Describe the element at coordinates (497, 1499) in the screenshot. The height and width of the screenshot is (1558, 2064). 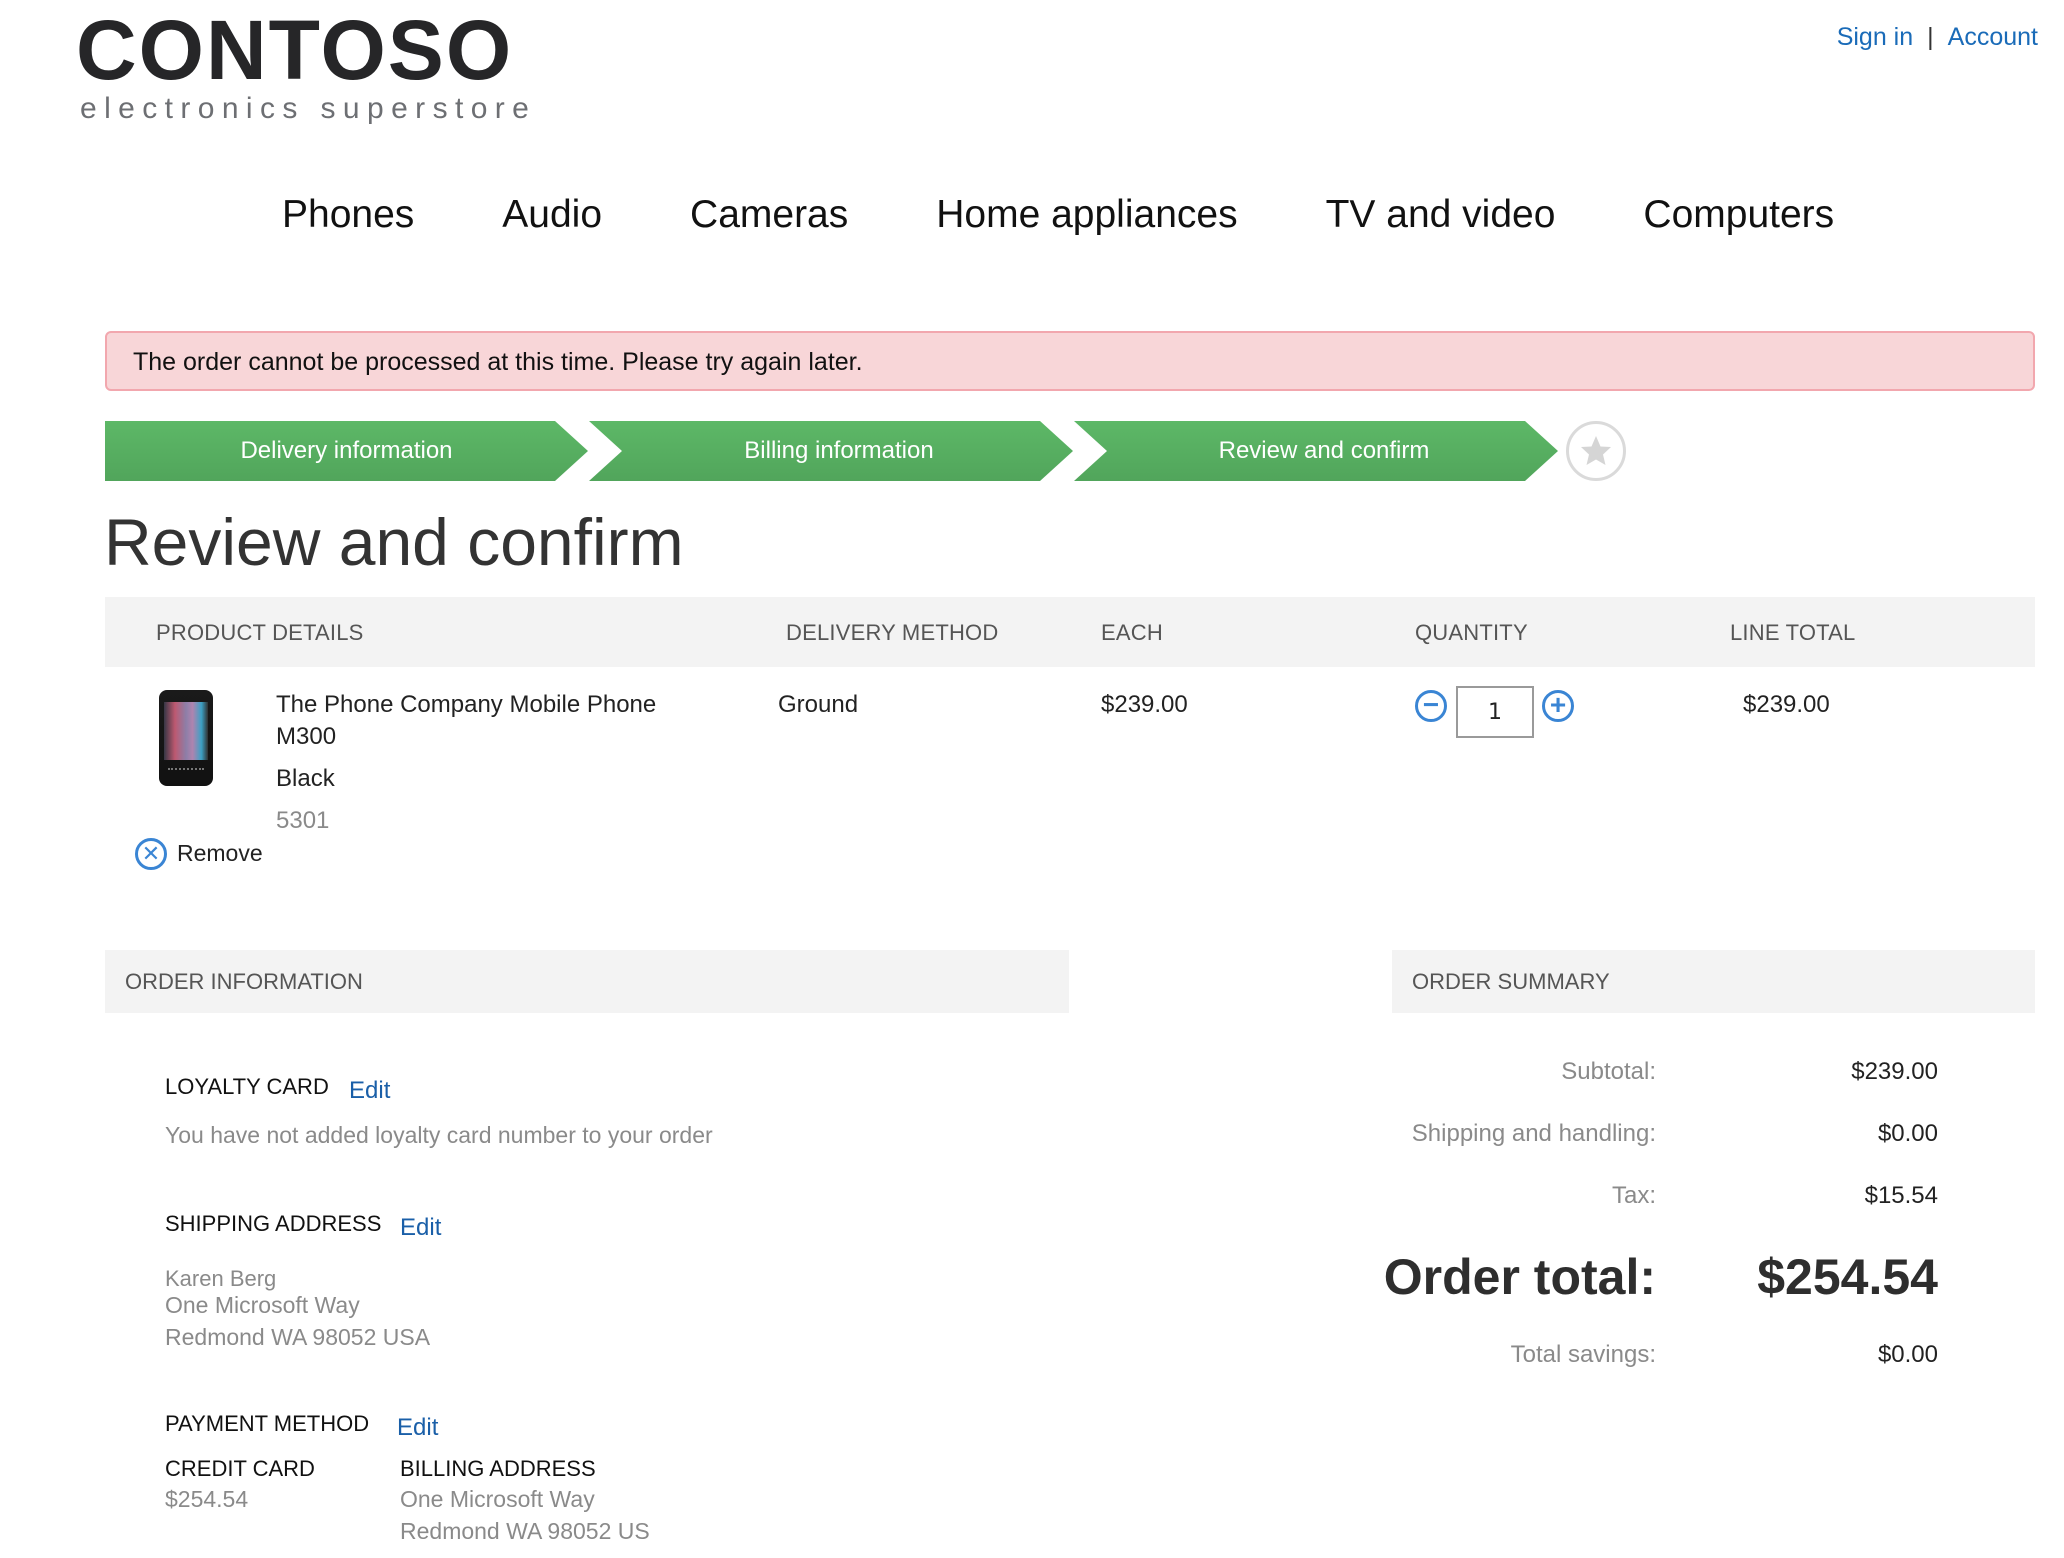
I see `billing-address-line1: One Microsoft Way` at that location.